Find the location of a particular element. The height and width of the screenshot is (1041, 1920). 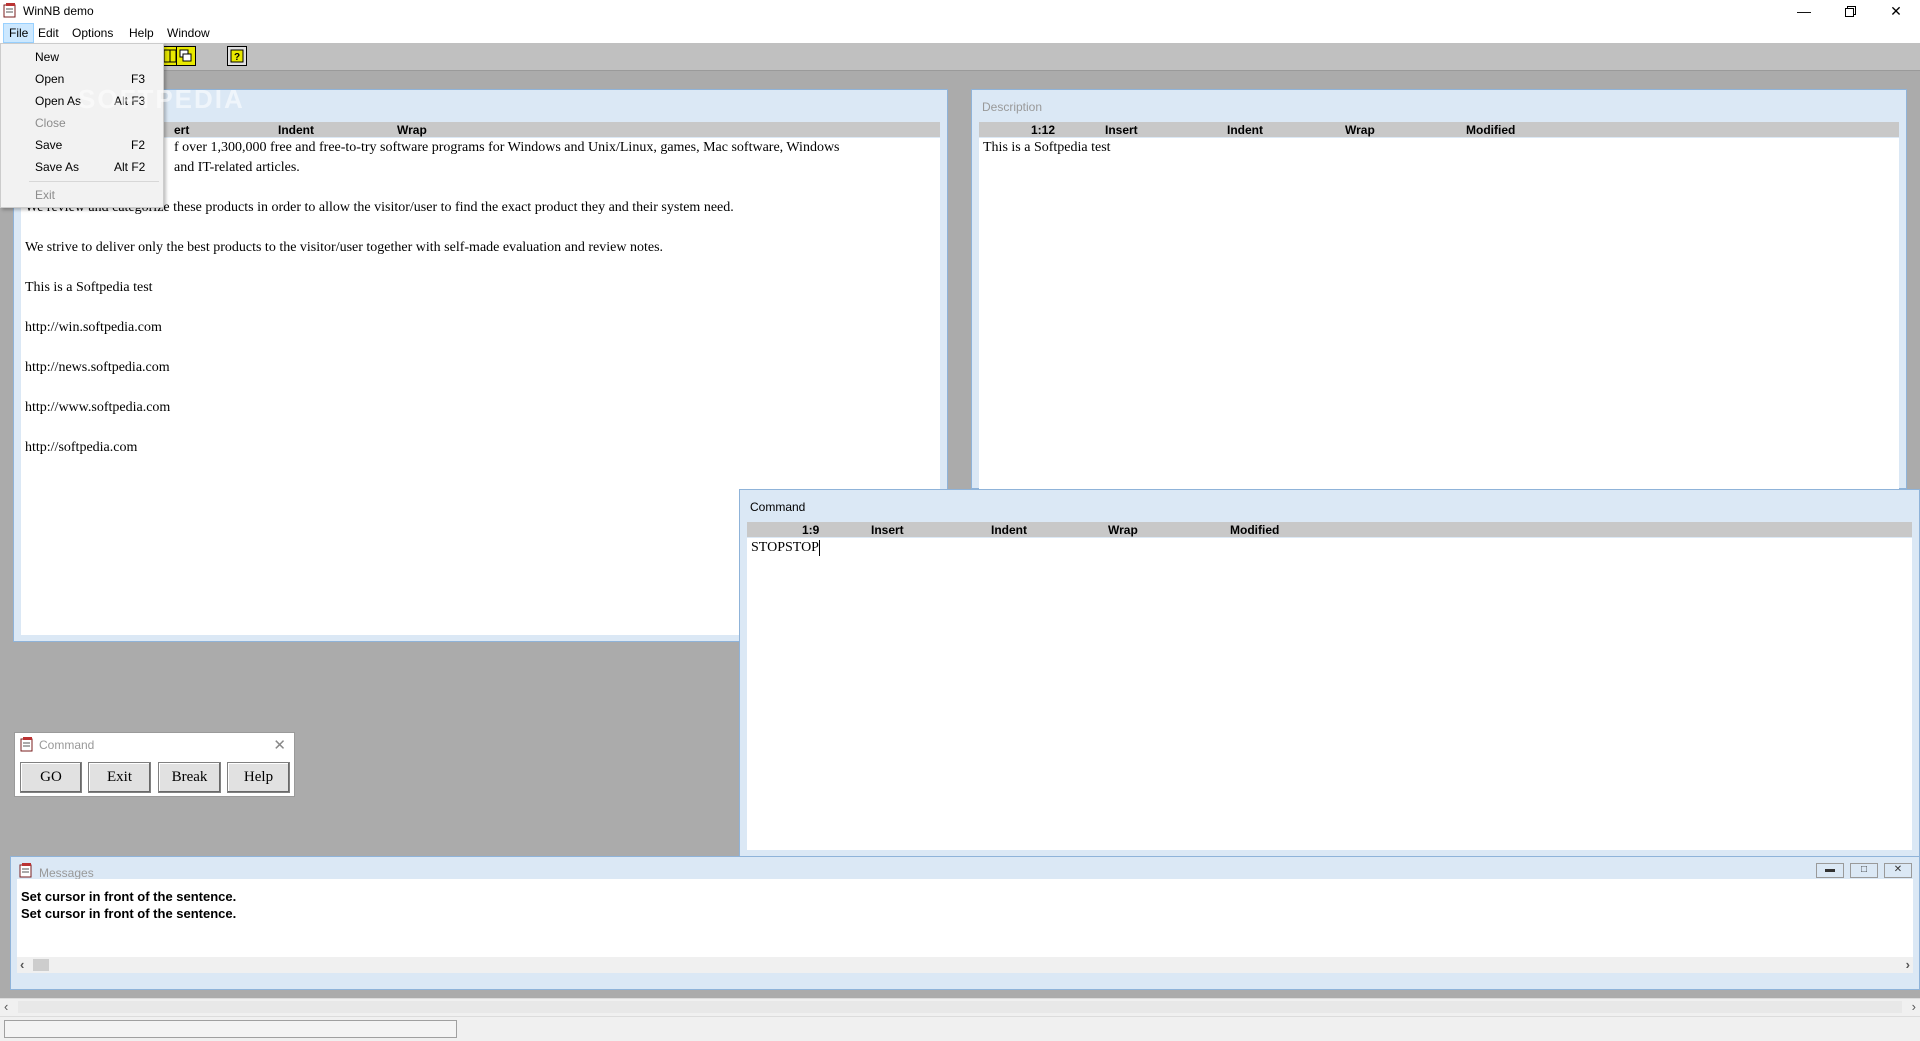

menu-edit: Edit is located at coordinates (48, 33).